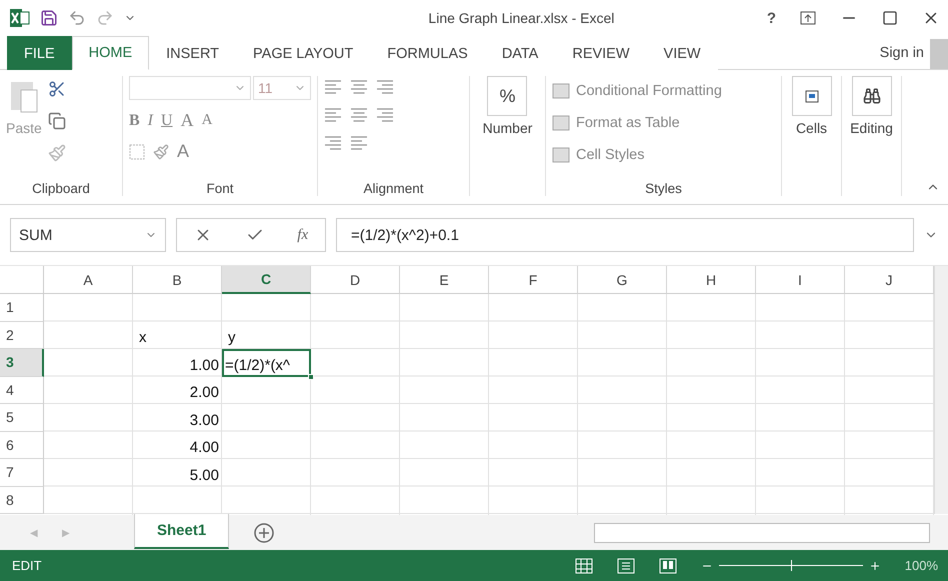 The image size is (948, 581). What do you see at coordinates (808, 18) in the screenshot?
I see `ribbon-display-icon` at bounding box center [808, 18].